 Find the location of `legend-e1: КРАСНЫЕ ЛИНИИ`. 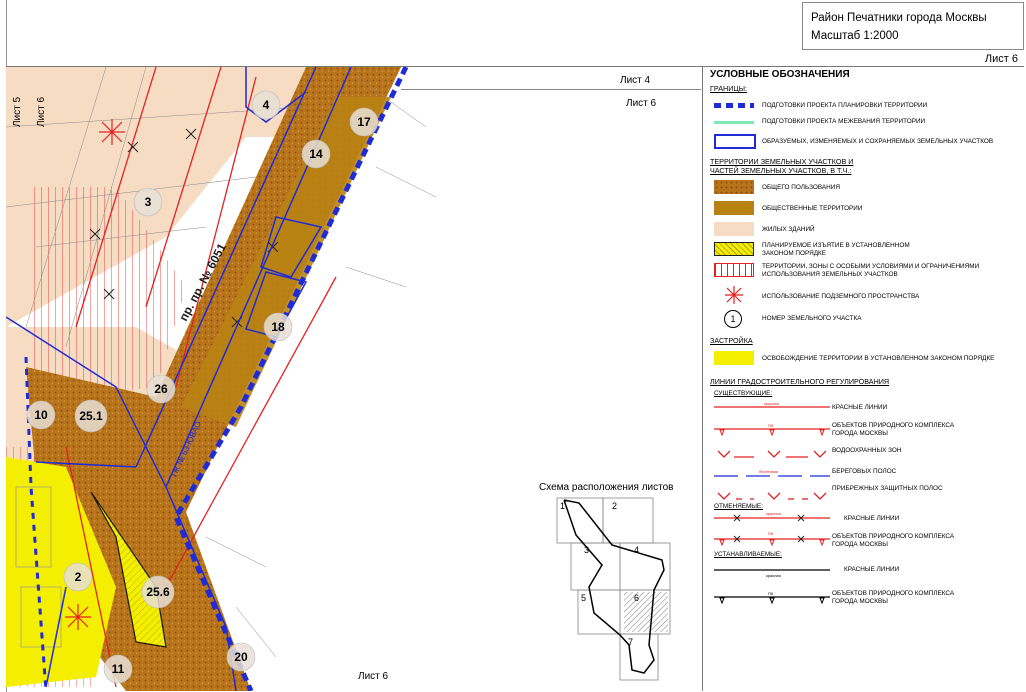

legend-e1: КРАСНЫЕ ЛИНИИ is located at coordinates (860, 407).